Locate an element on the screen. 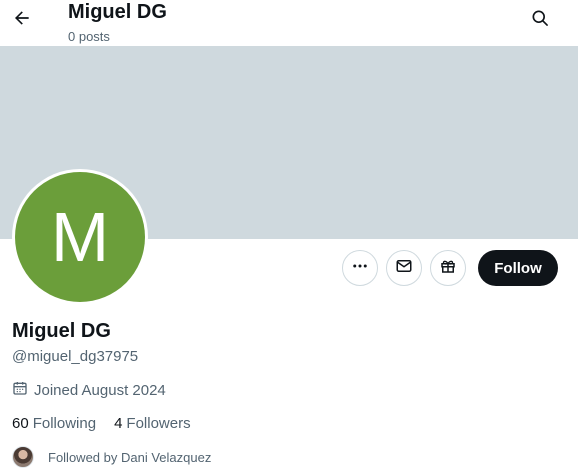 The height and width of the screenshot is (475, 578). followers-count: 4 is located at coordinates (118, 423).